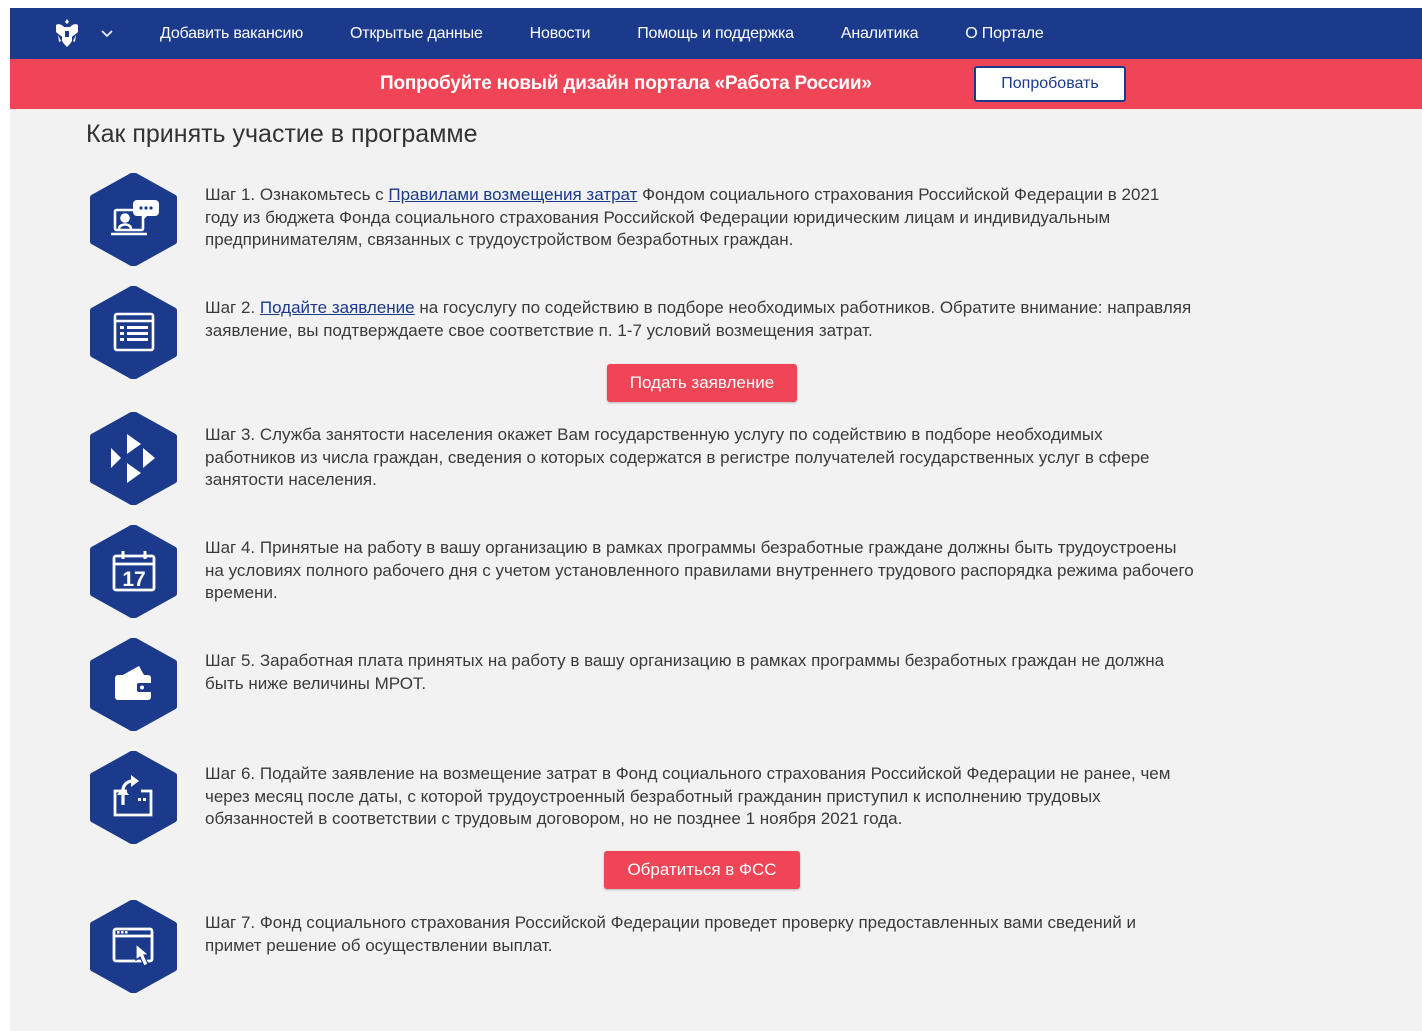  I want to click on submit-application-button: Подать заявление, so click(702, 383).